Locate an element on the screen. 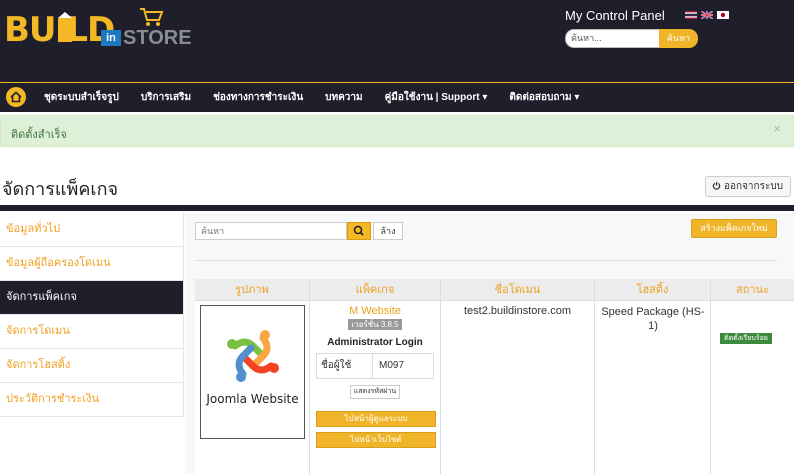 The image size is (794, 474). language-flags is located at coordinates (707, 15).